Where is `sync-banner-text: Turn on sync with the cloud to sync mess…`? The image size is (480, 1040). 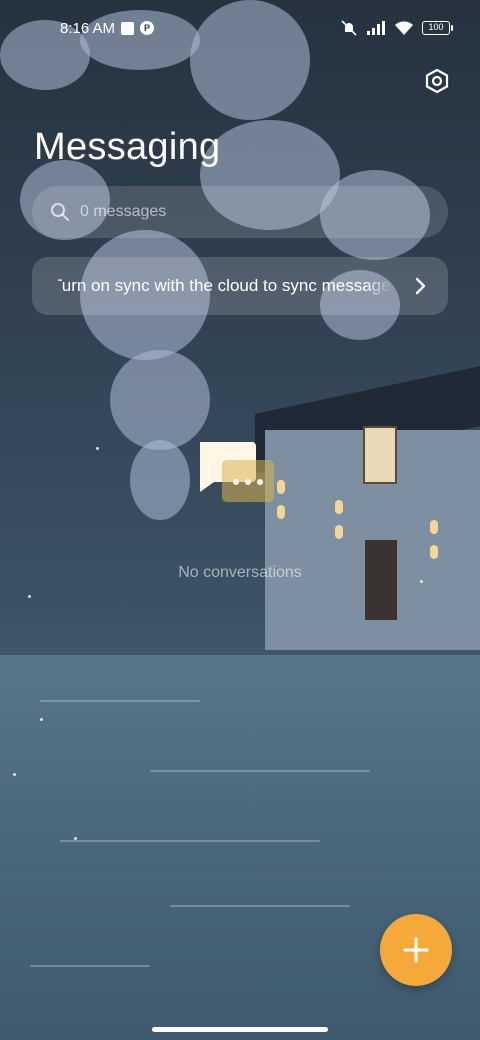
sync-banner-text: Turn on sync with the cloud to sync mess… is located at coordinates (225, 285).